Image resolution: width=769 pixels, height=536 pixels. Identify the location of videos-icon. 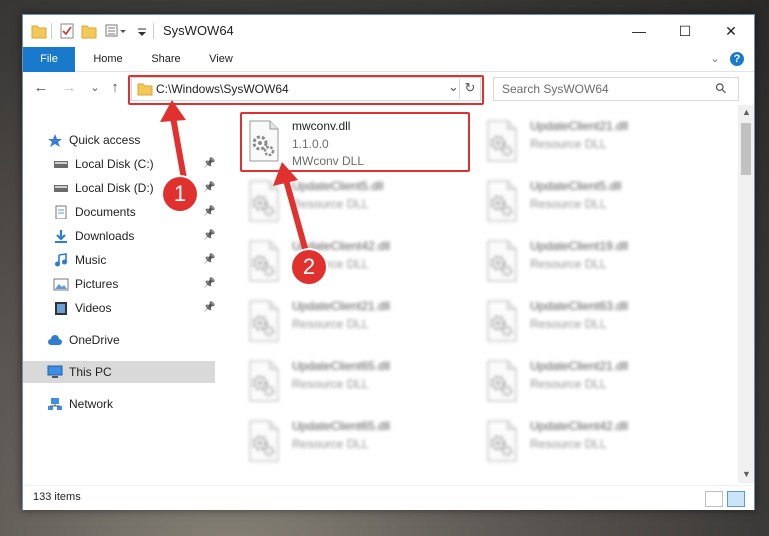
(61, 308).